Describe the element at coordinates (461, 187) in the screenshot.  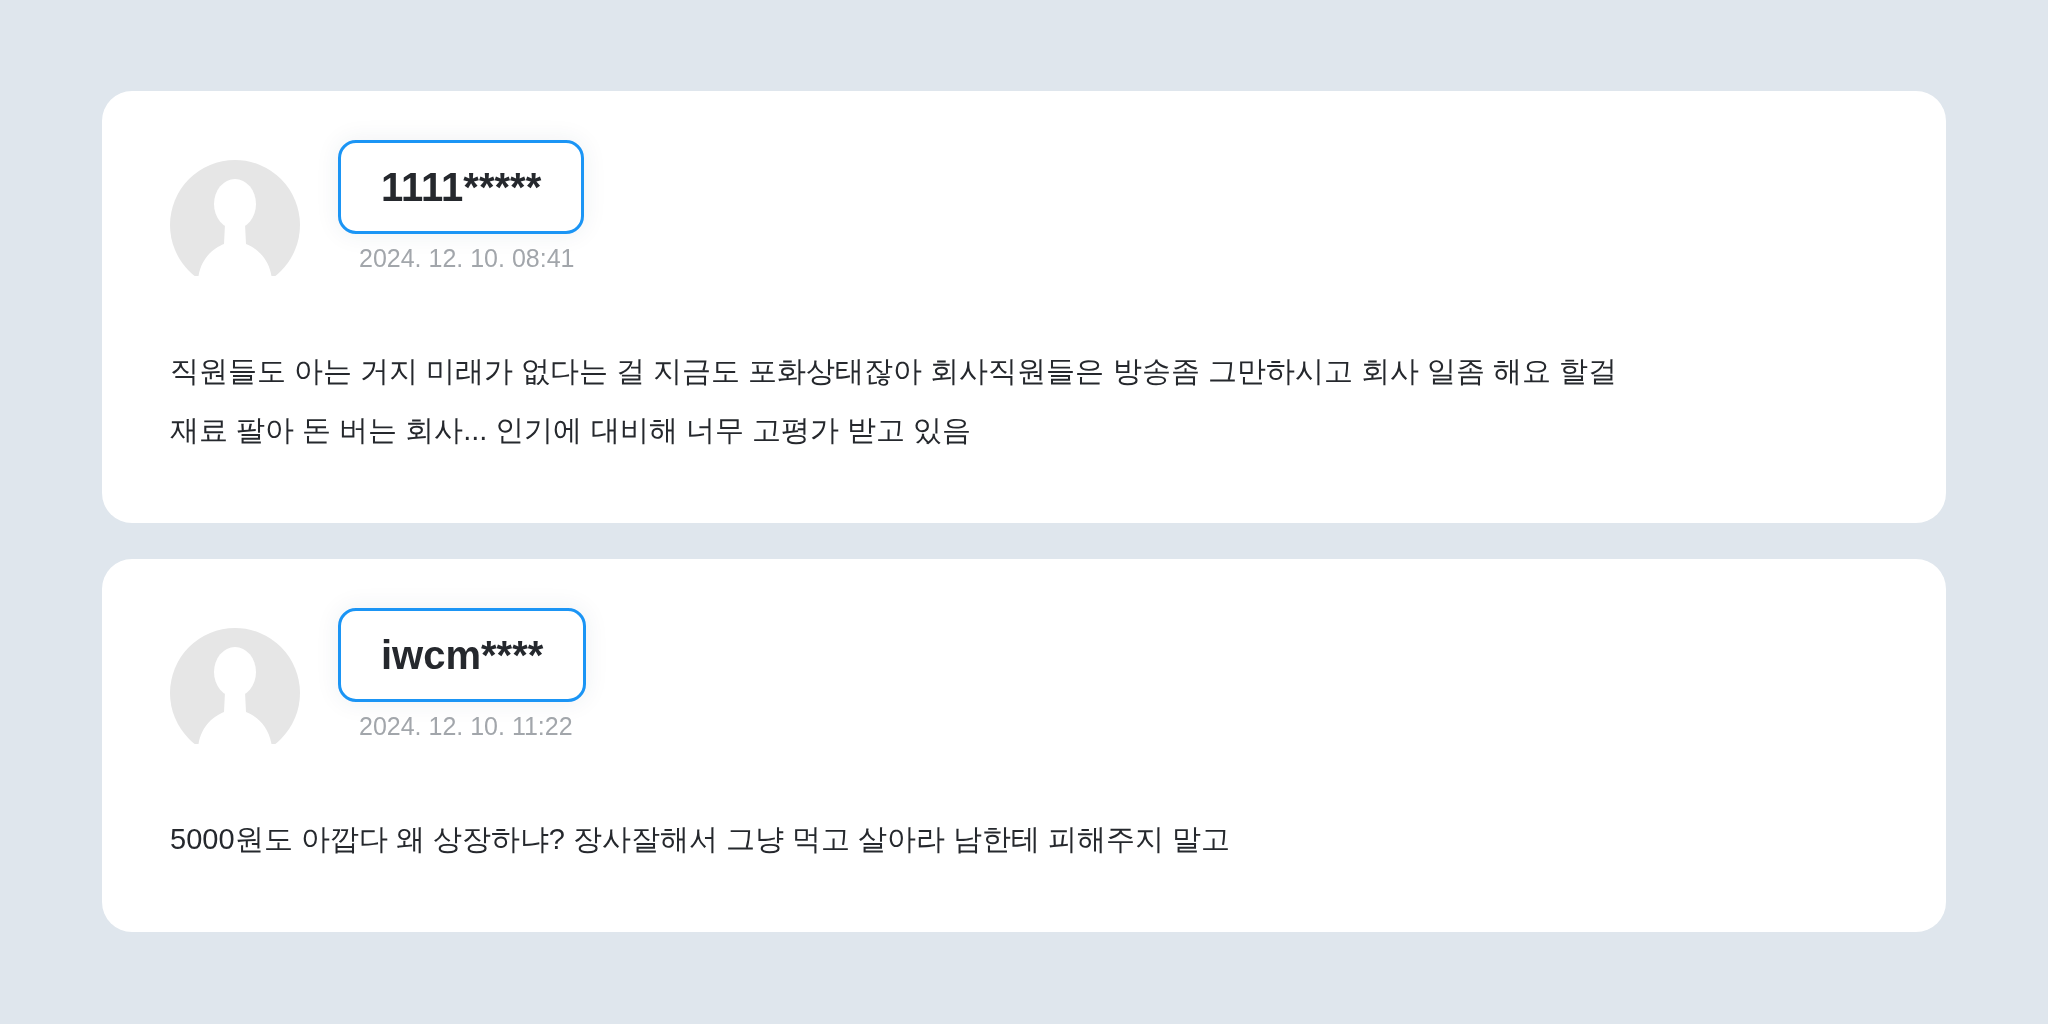
I see `username-badge: 1111*****` at that location.